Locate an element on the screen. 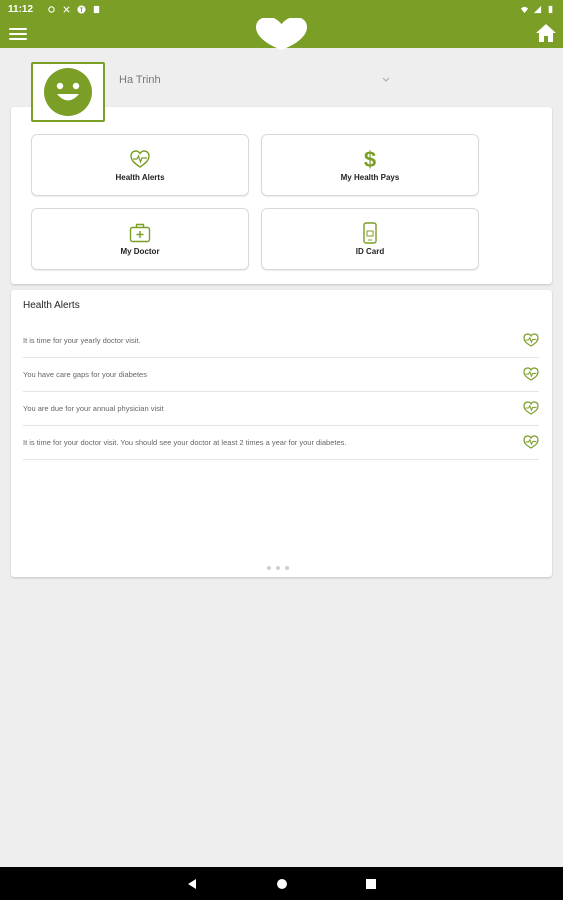 The image size is (563, 900). back-icon is located at coordinates (192, 884).